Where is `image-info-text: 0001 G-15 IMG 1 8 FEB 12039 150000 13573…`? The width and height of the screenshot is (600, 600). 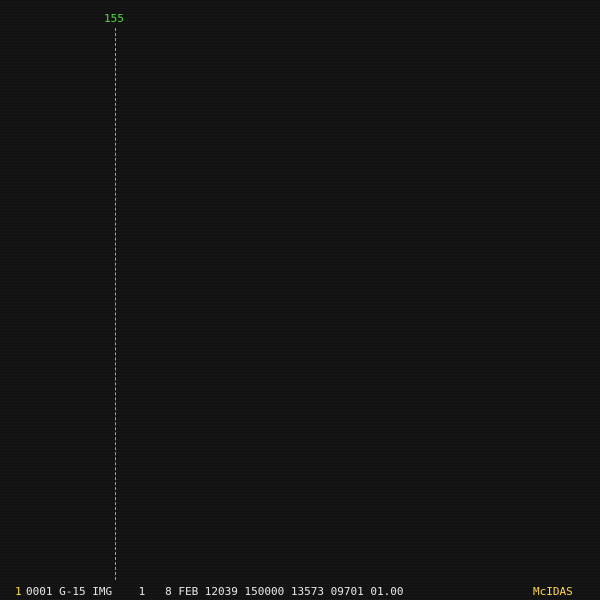 image-info-text: 0001 G-15 IMG 1 8 FEB 12039 150000 13573… is located at coordinates (215, 591).